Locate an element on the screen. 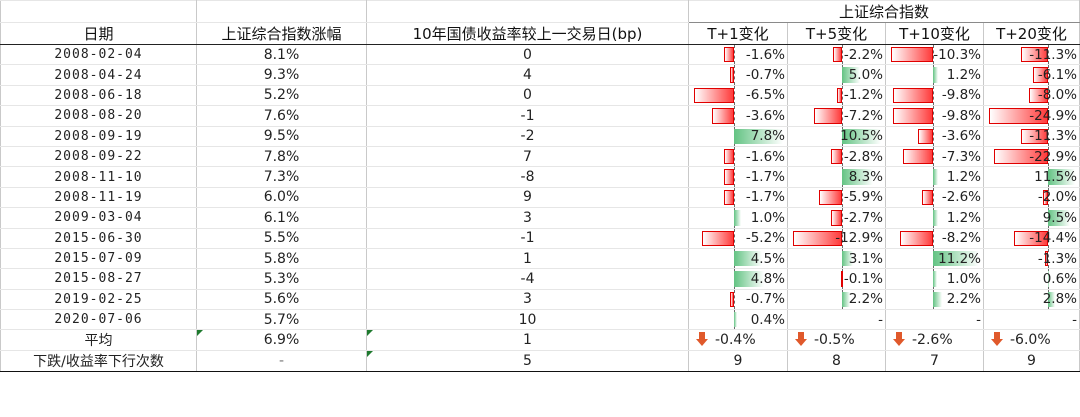 This screenshot has width=1080, height=417. average-row: 平均 6.9% 1 -0.4% -0.5% -2.6% -6.0% is located at coordinates (540, 340).